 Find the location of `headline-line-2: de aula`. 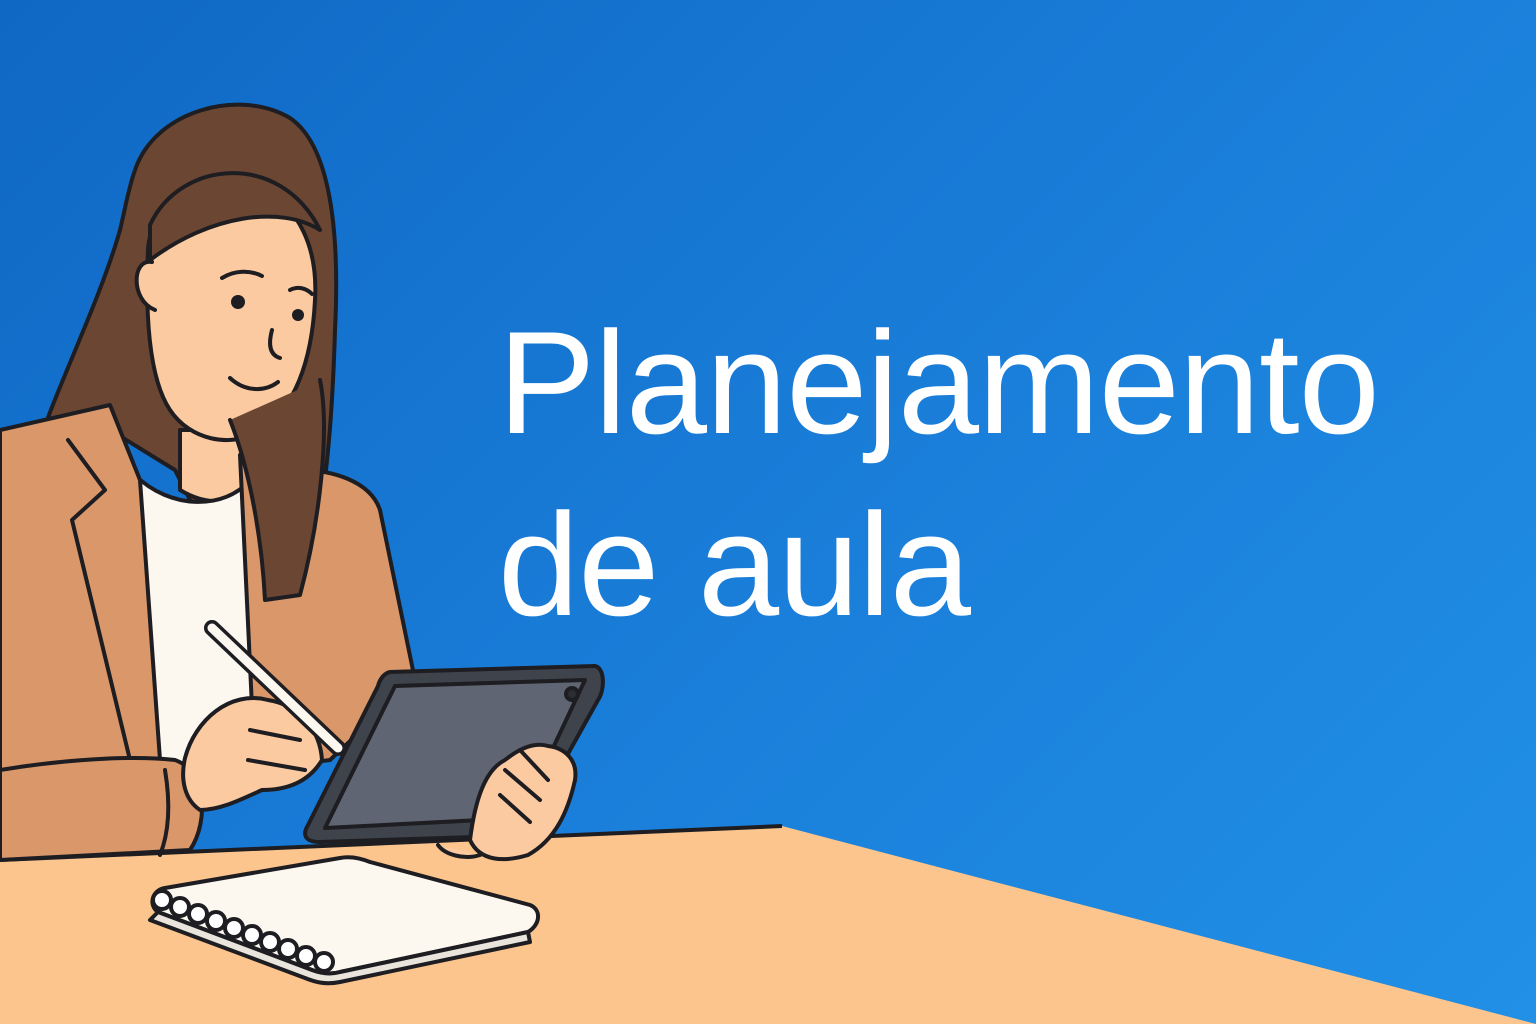

headline-line-2: de aula is located at coordinates (734, 564).